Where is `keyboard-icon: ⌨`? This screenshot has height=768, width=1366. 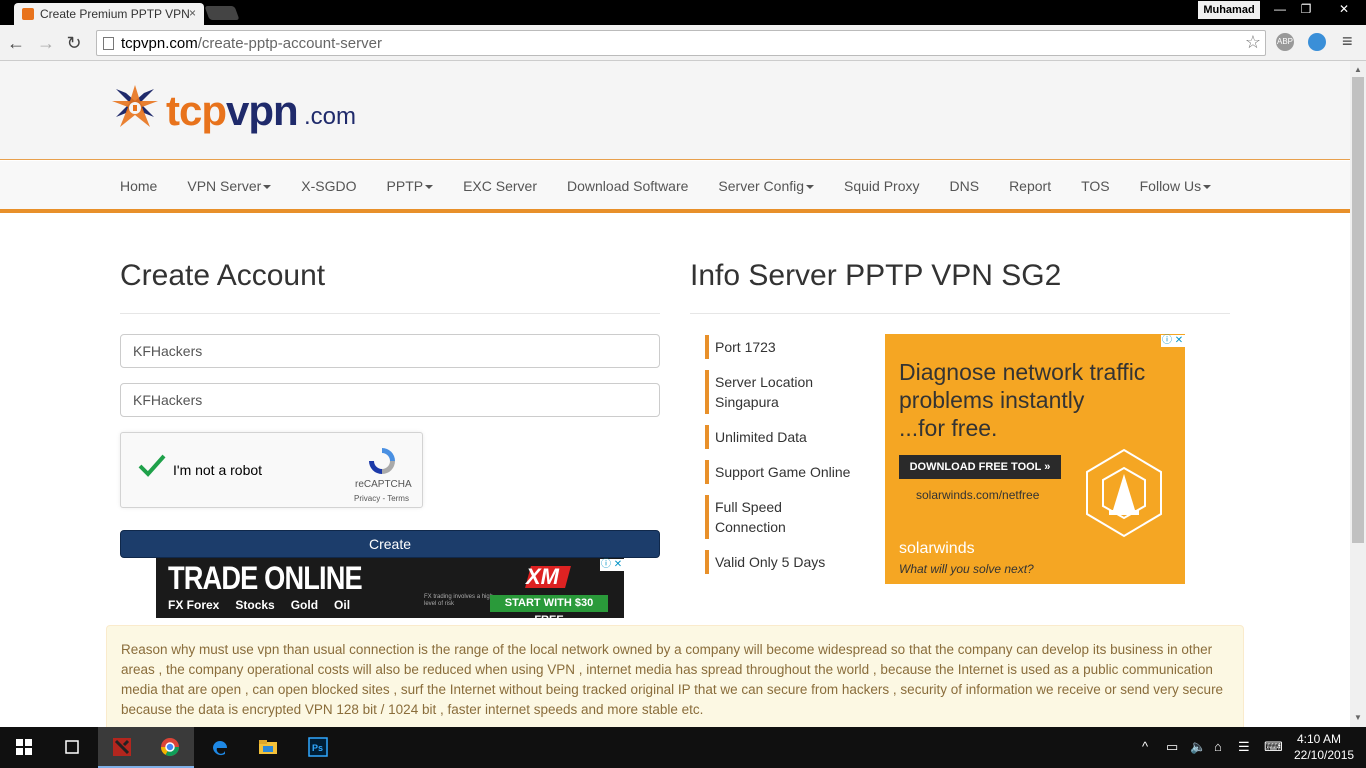
keyboard-icon: ⌨ is located at coordinates (1273, 747).